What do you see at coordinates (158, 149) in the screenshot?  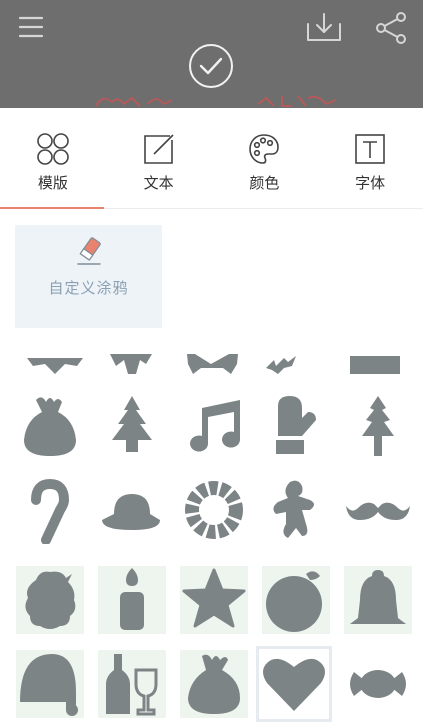 I see `text-edit-icon` at bounding box center [158, 149].